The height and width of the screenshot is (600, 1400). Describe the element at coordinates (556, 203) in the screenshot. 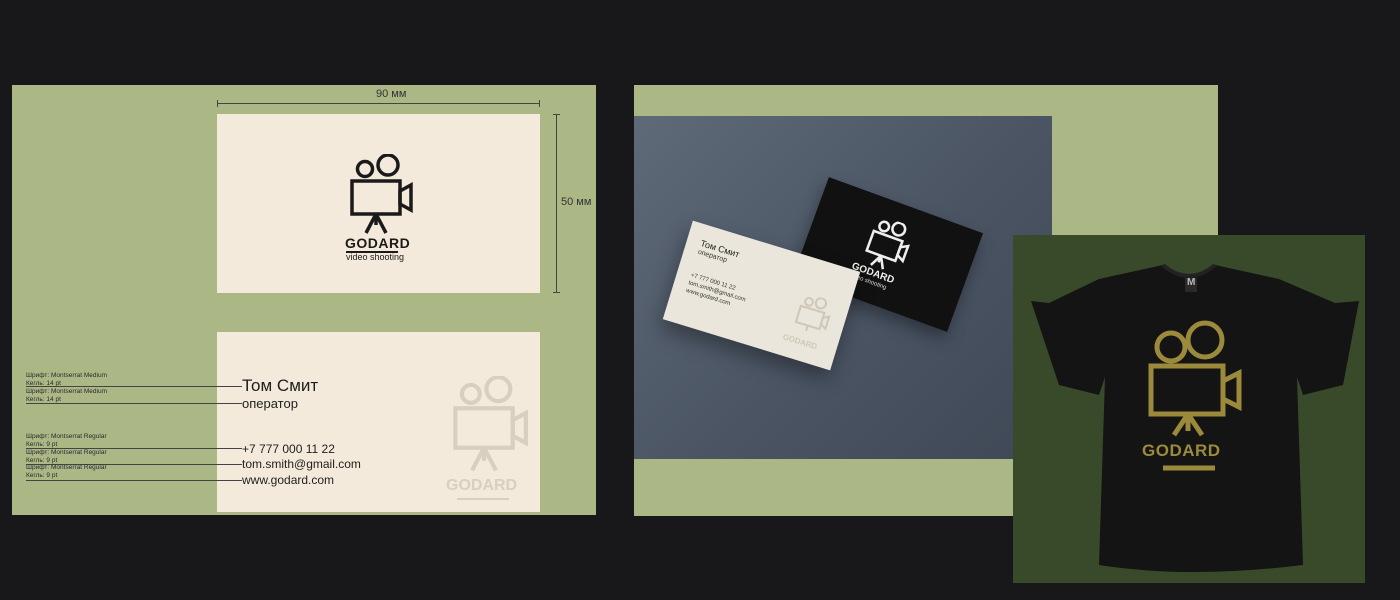

I see `height-dimension-line` at that location.